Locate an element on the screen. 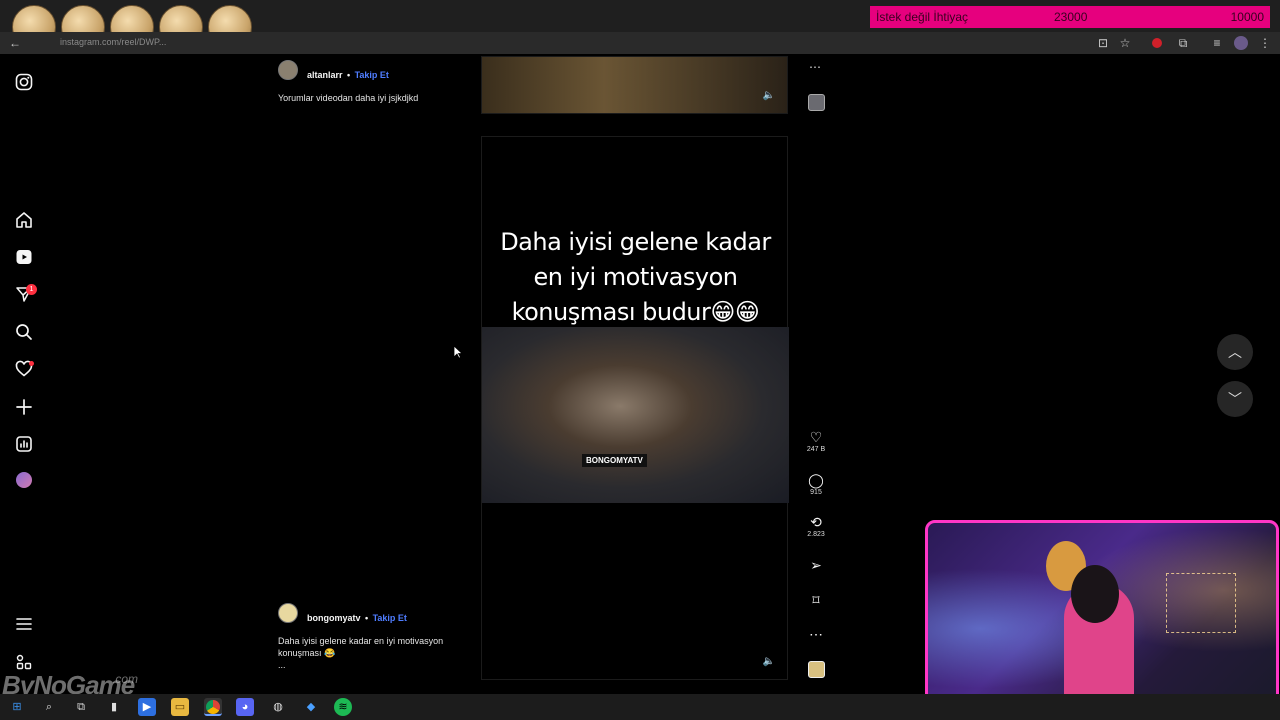 The height and width of the screenshot is (720, 1280). file-icon: ▮ is located at coordinates (114, 707).